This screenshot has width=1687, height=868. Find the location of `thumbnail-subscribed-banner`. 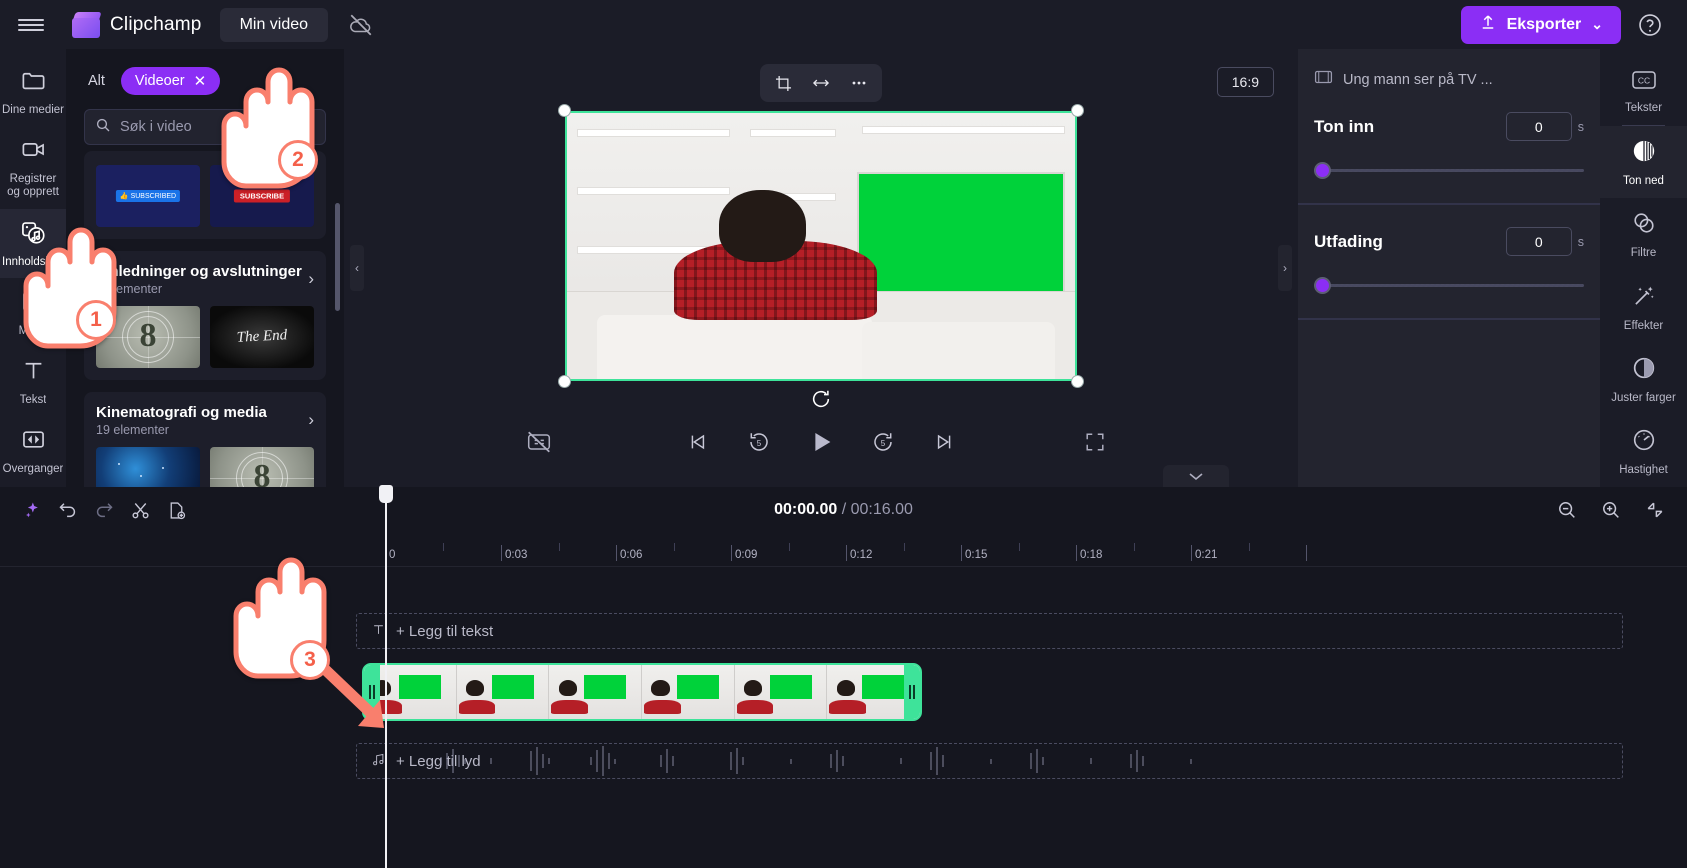

thumbnail-subscribed-banner is located at coordinates (148, 196).